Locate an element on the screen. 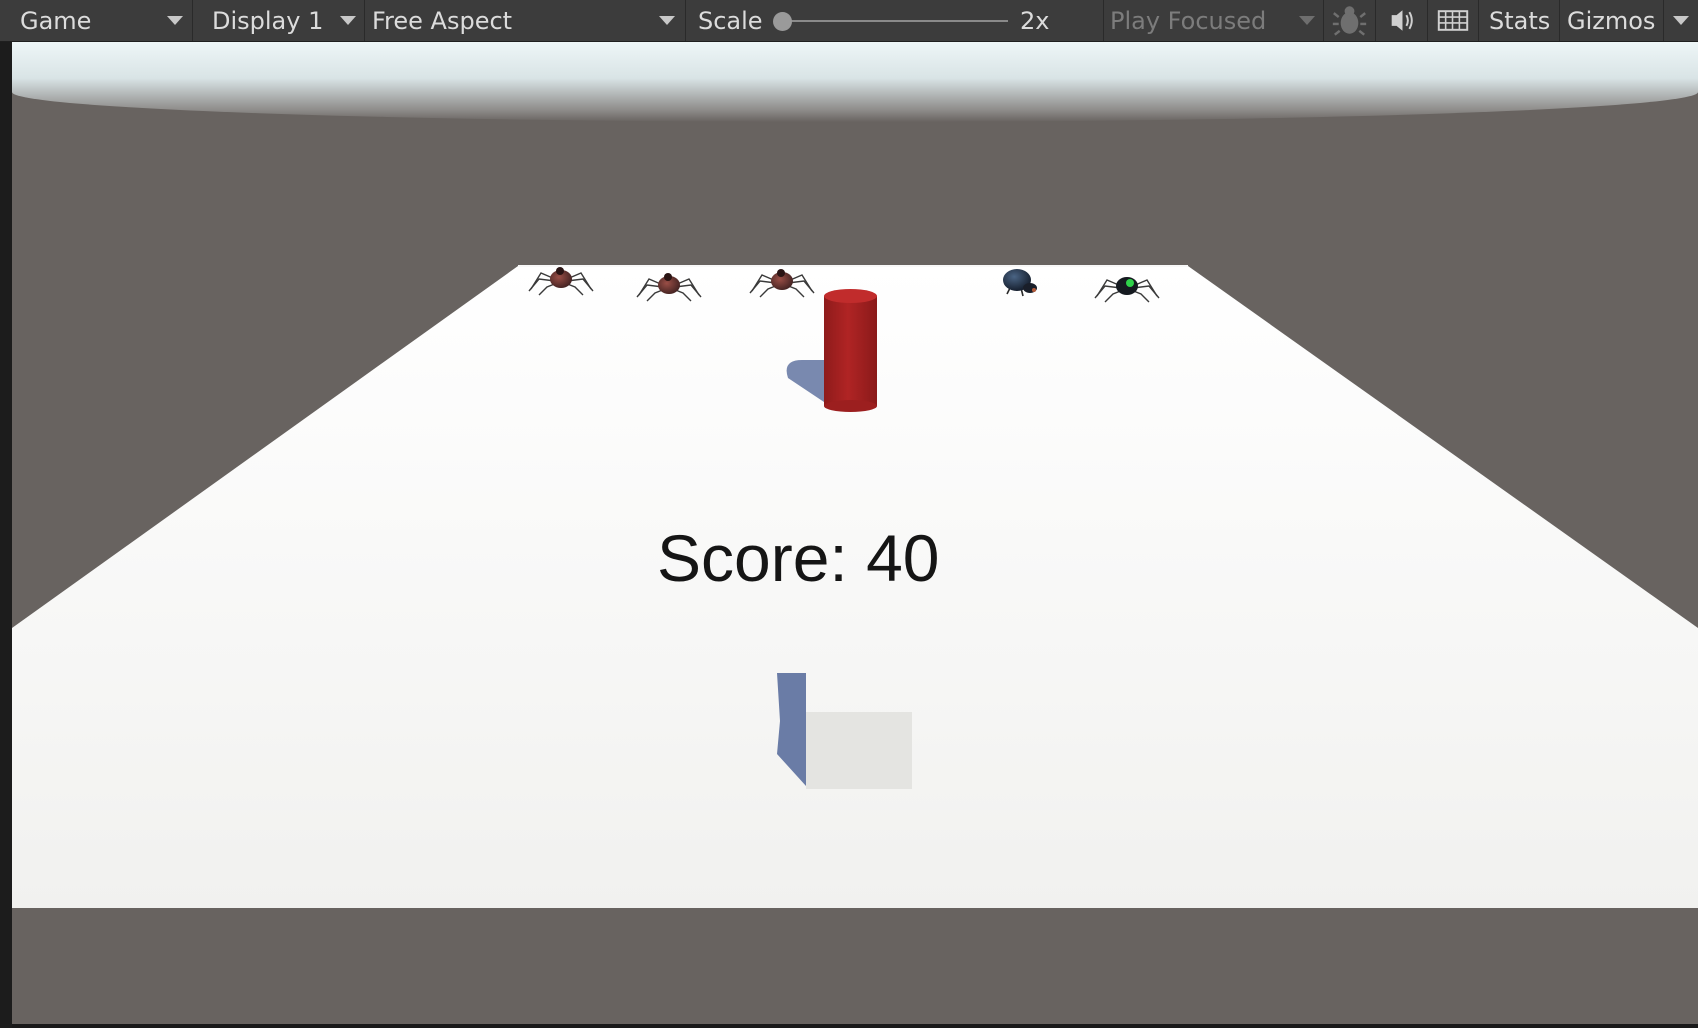  score-label: Score: 40 is located at coordinates (798, 558).